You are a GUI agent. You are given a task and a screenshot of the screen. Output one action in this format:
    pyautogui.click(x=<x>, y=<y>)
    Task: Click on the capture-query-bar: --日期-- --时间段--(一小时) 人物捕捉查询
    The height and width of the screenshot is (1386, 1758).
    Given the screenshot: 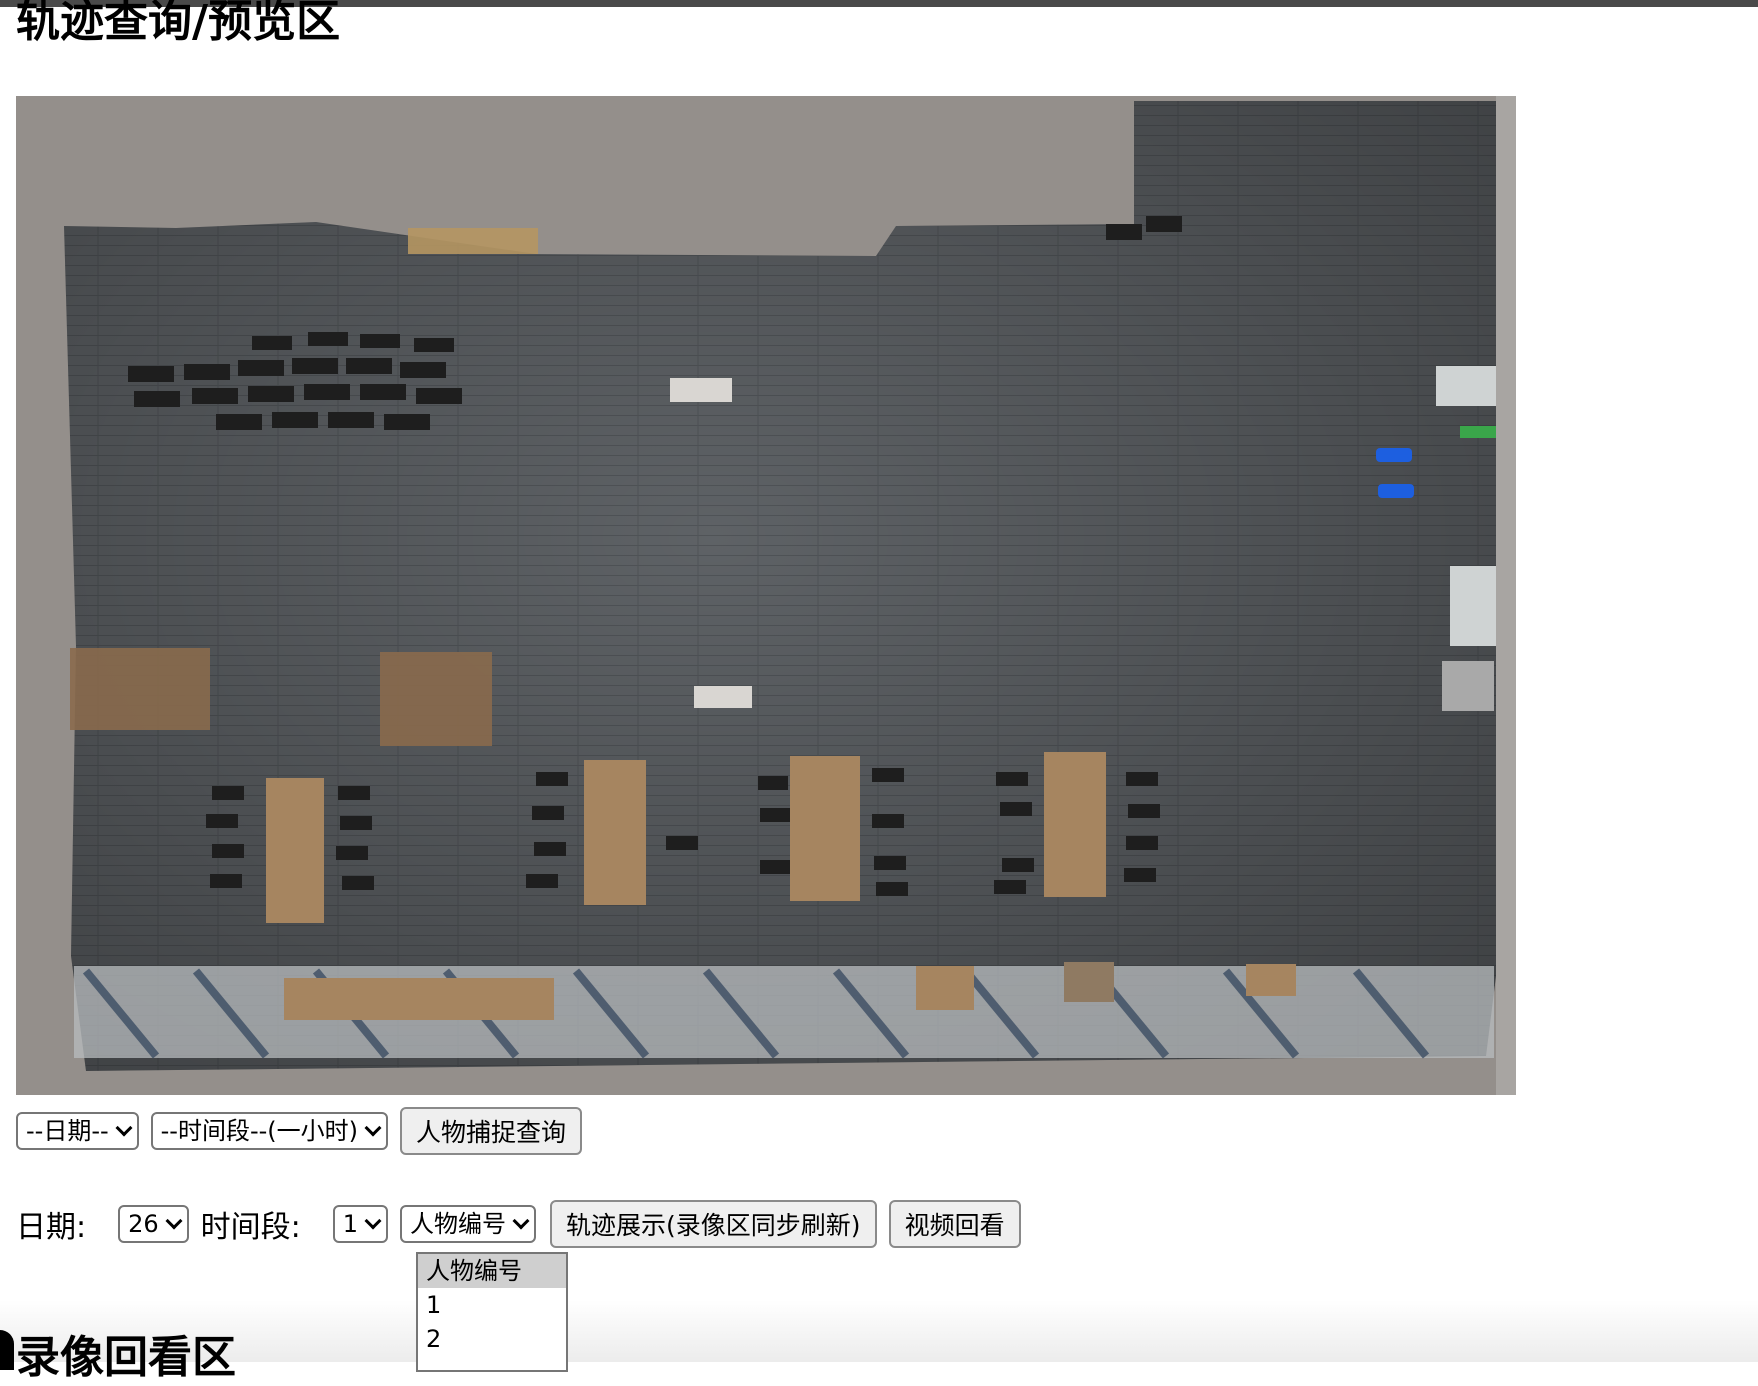 What is the action you would take?
    pyautogui.click(x=299, y=1131)
    